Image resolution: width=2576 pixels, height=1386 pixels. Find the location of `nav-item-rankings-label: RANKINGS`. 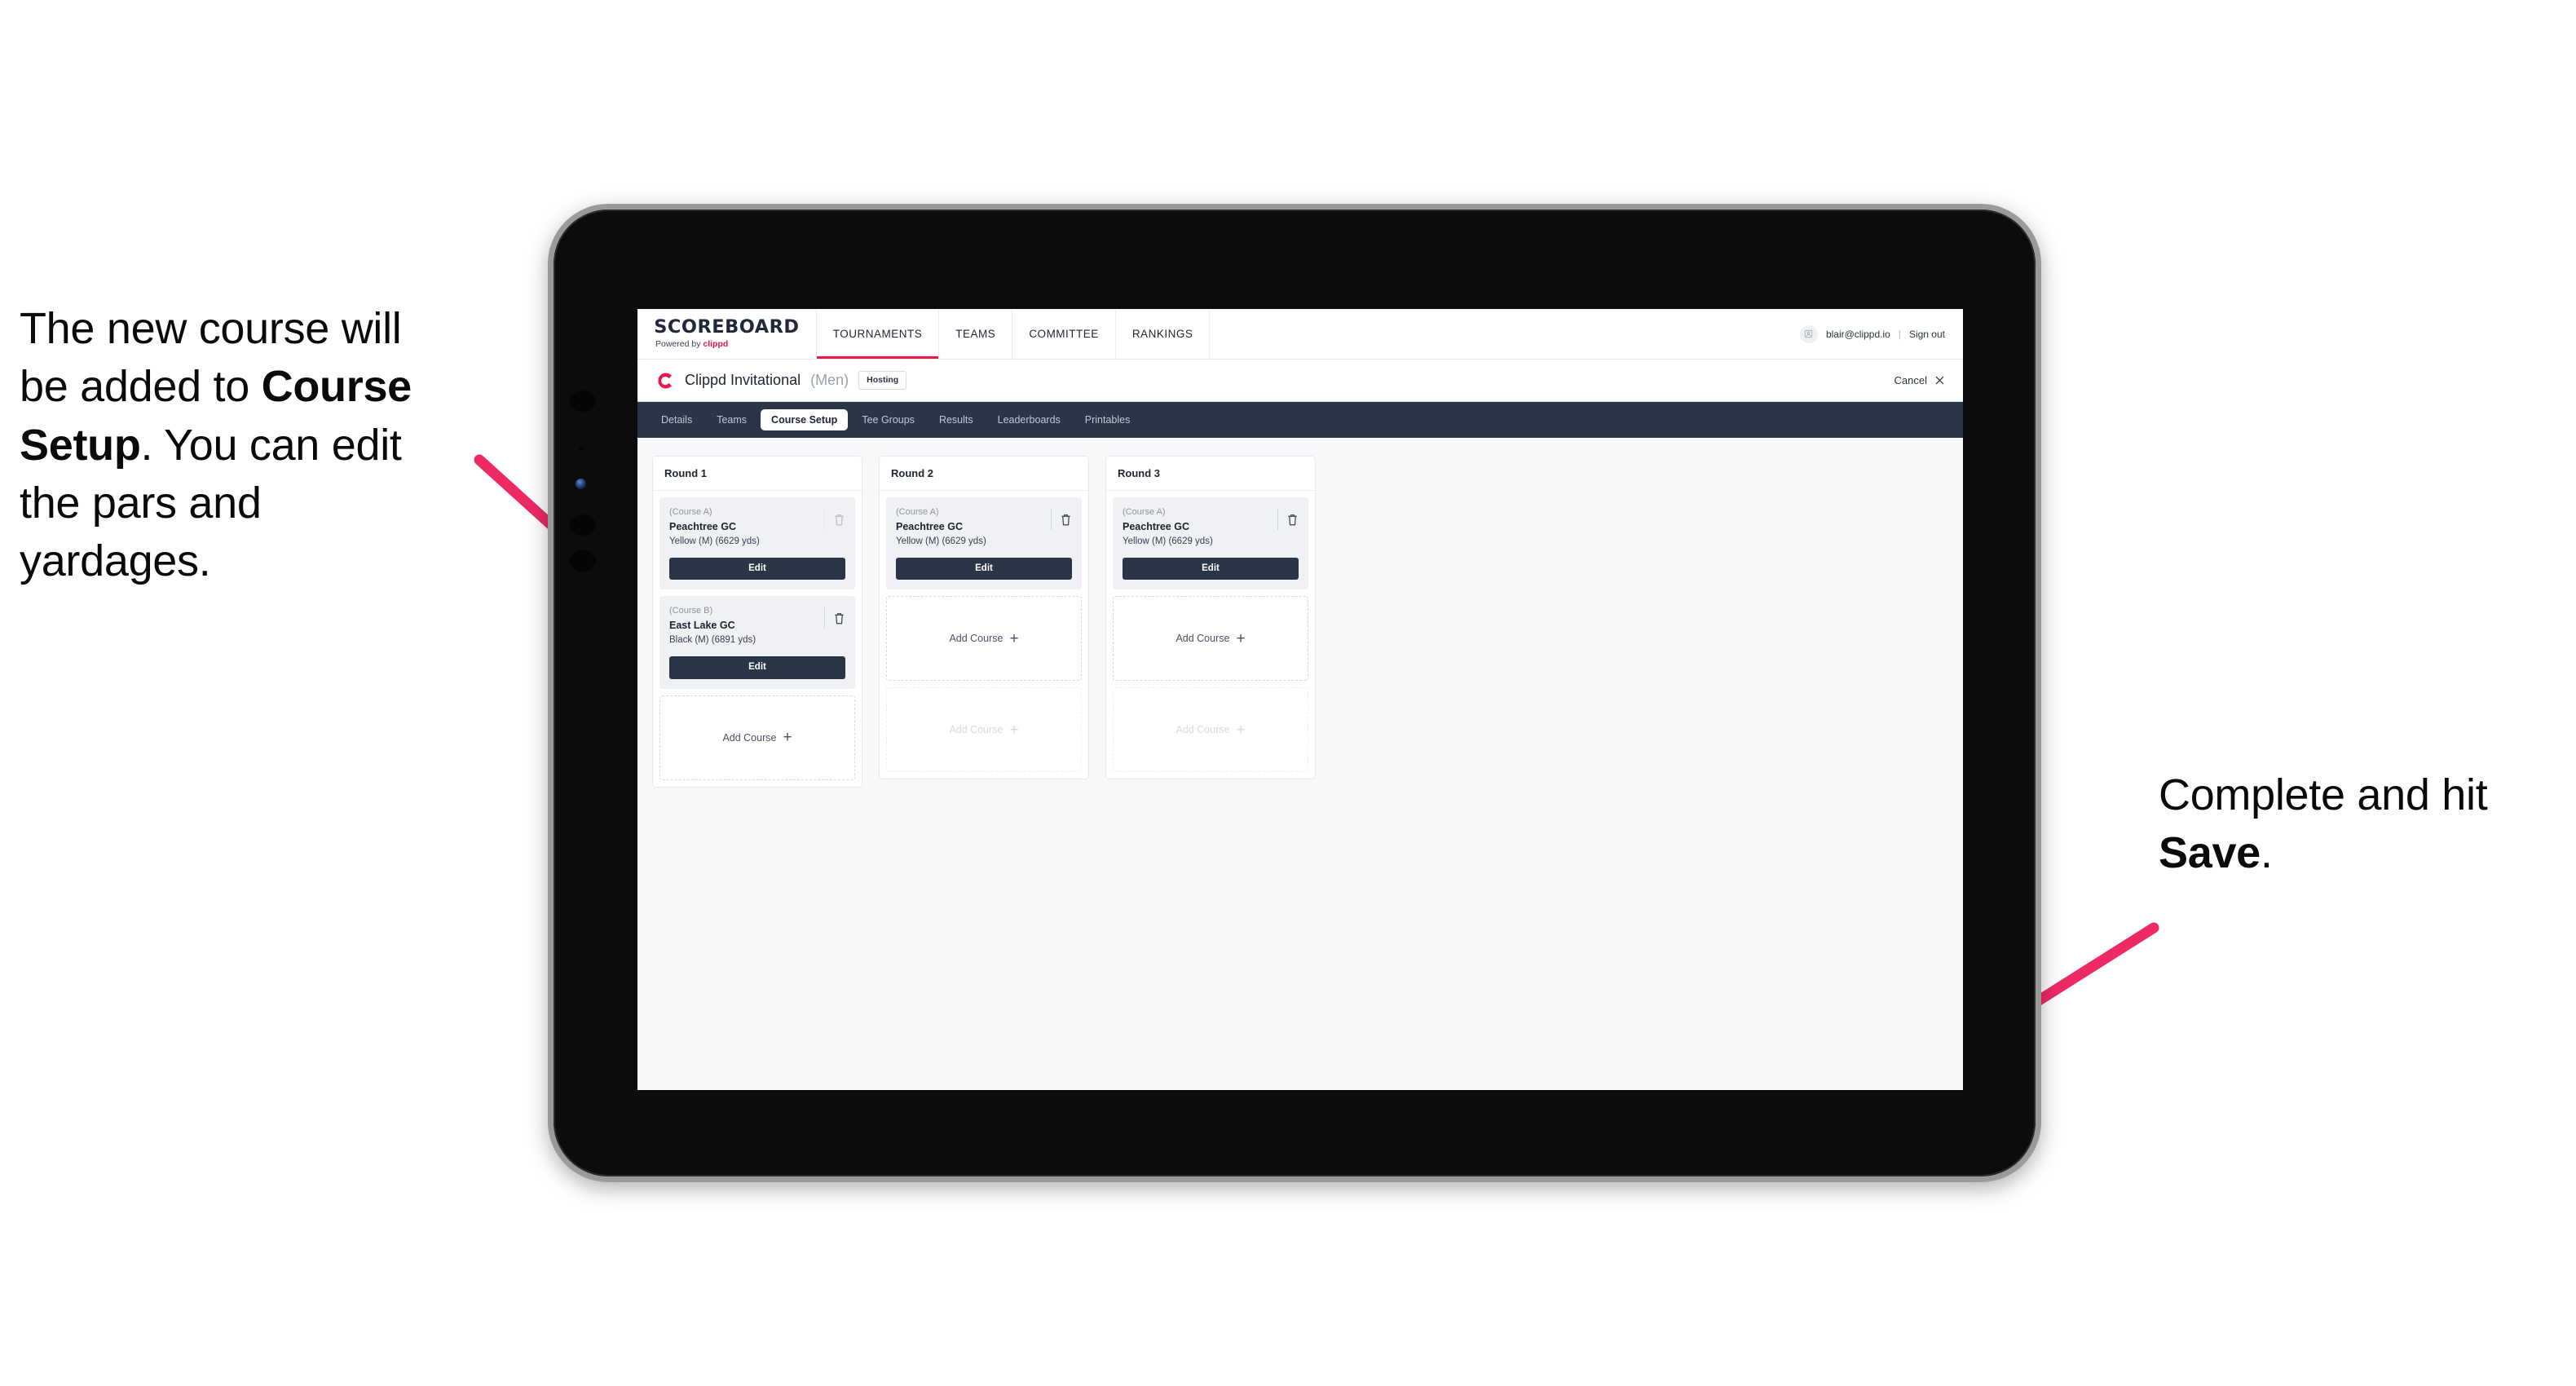

nav-item-rankings-label: RANKINGS is located at coordinates (1162, 334).